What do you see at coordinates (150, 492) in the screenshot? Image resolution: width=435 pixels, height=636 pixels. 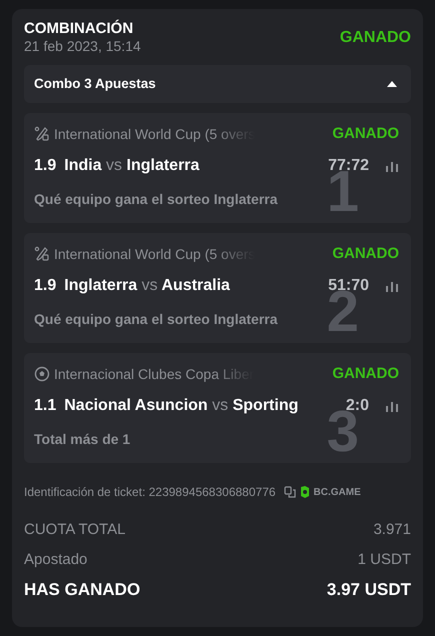 I see `ticket-id: Identificación de ticket: 2239894568306880776` at bounding box center [150, 492].